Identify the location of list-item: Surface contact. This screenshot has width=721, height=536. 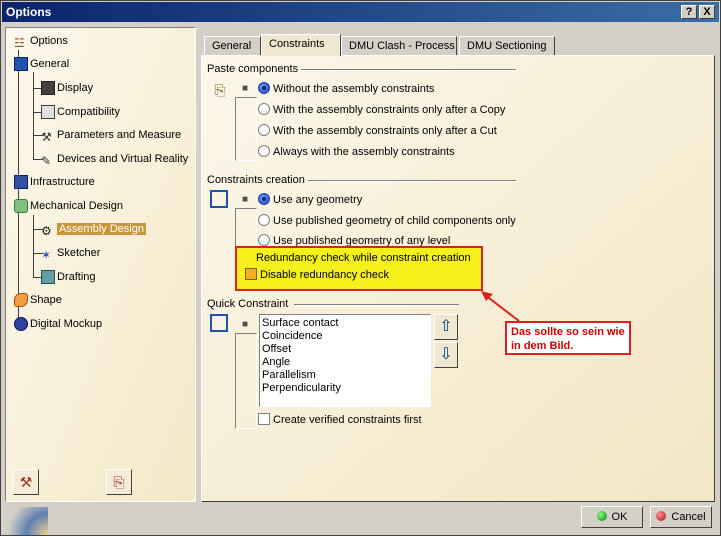
(345, 323).